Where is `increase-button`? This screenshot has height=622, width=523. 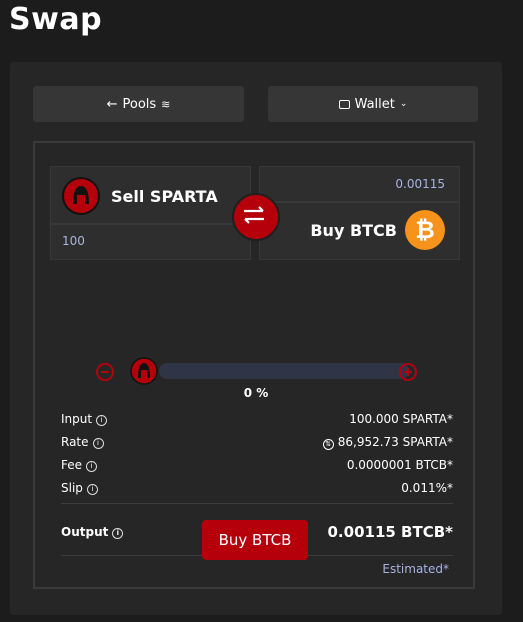
increase-button is located at coordinates (408, 372).